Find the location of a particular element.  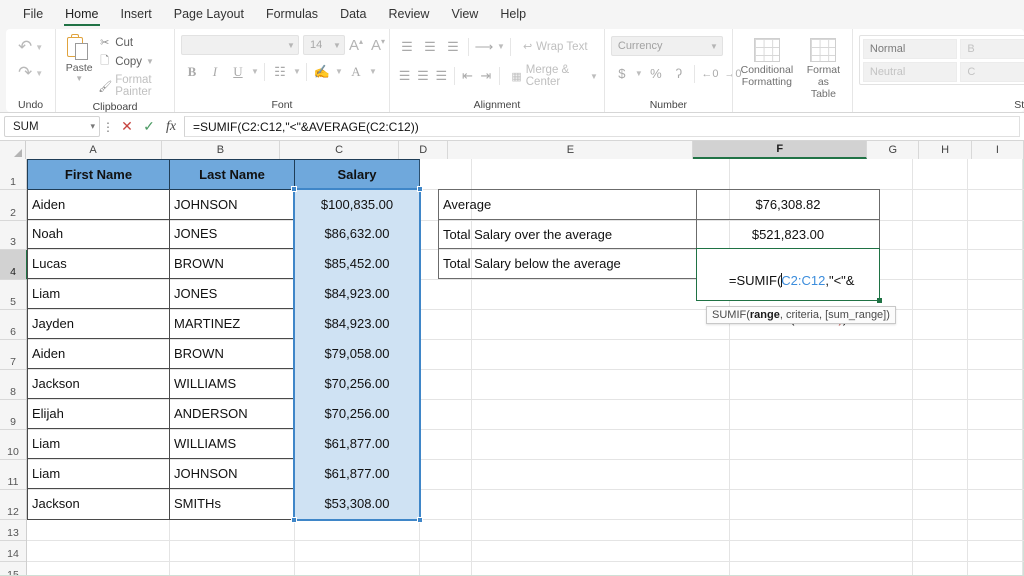

align-top-button: ☰ is located at coordinates (407, 46).